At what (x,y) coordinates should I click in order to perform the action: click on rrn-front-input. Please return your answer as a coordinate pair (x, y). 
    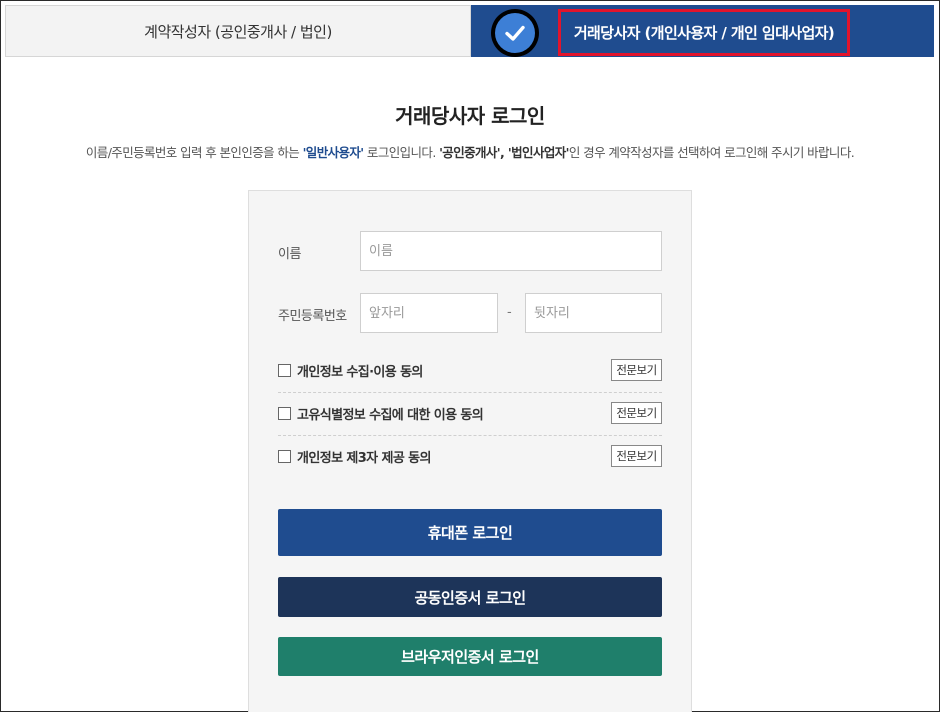
    Looking at the image, I should click on (429, 313).